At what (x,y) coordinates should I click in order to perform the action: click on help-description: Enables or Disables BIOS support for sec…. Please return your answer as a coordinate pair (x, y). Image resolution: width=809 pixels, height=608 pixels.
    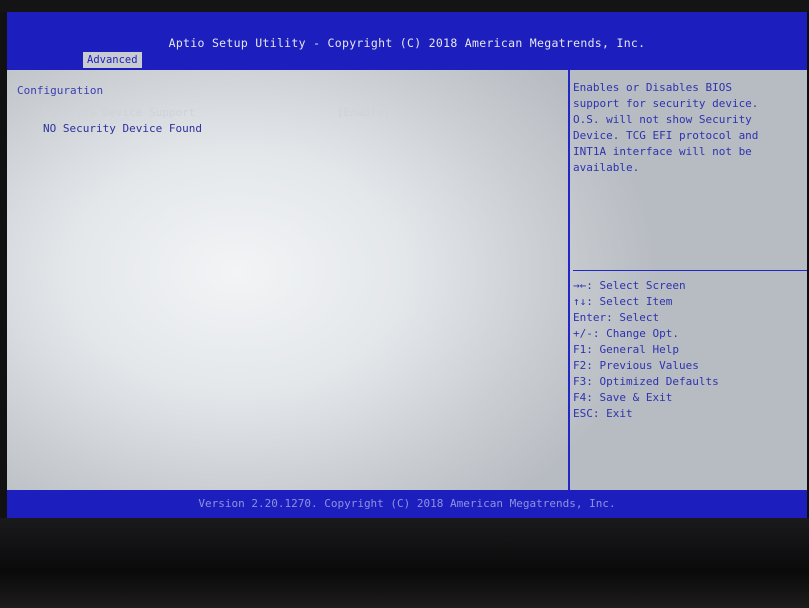
    Looking at the image, I should click on (666, 127).